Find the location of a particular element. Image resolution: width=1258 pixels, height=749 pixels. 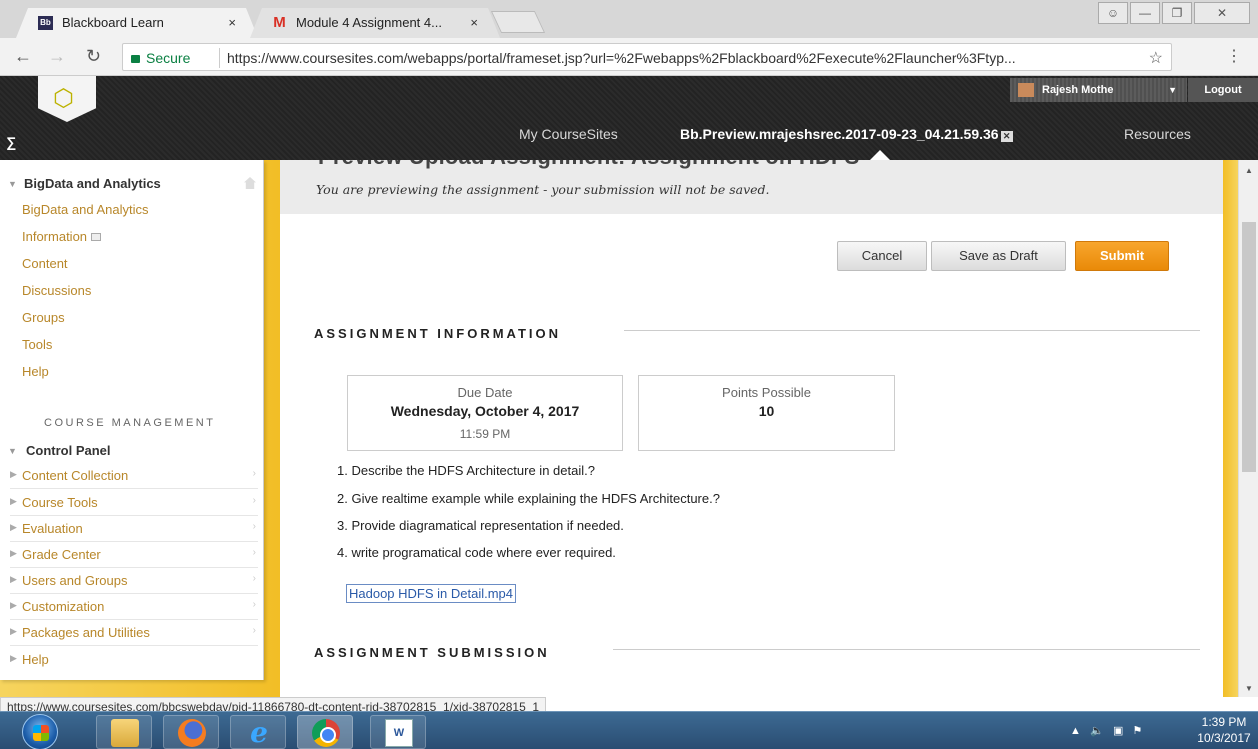

sidebar-link-label: Information is located at coordinates (55, 236).